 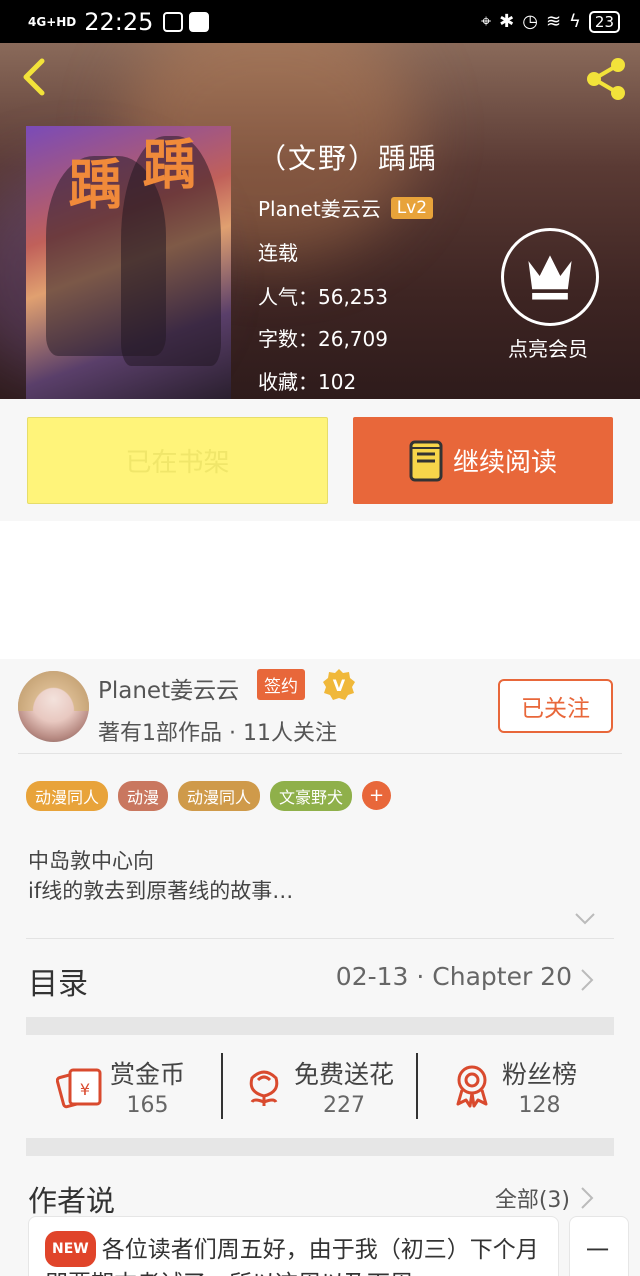 I want to click on author-summary: 著有1部作品 · 11人关注, so click(x=217, y=733).